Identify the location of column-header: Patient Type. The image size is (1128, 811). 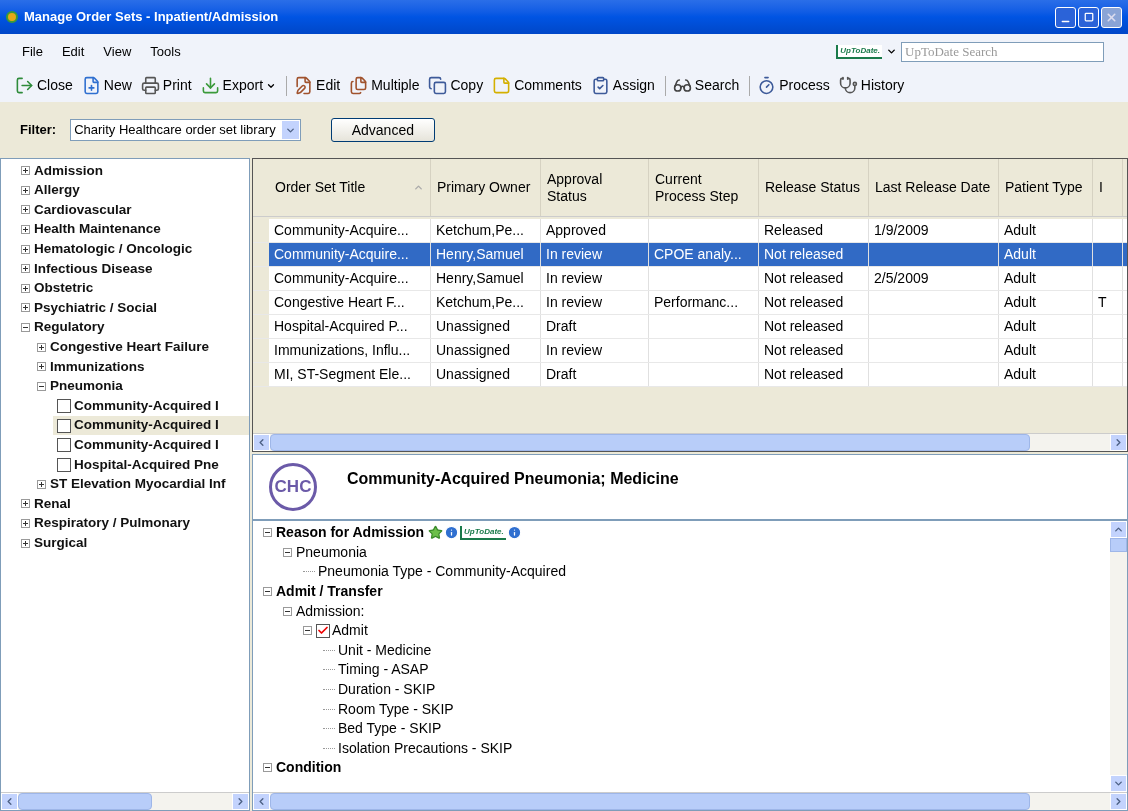
(1046, 187).